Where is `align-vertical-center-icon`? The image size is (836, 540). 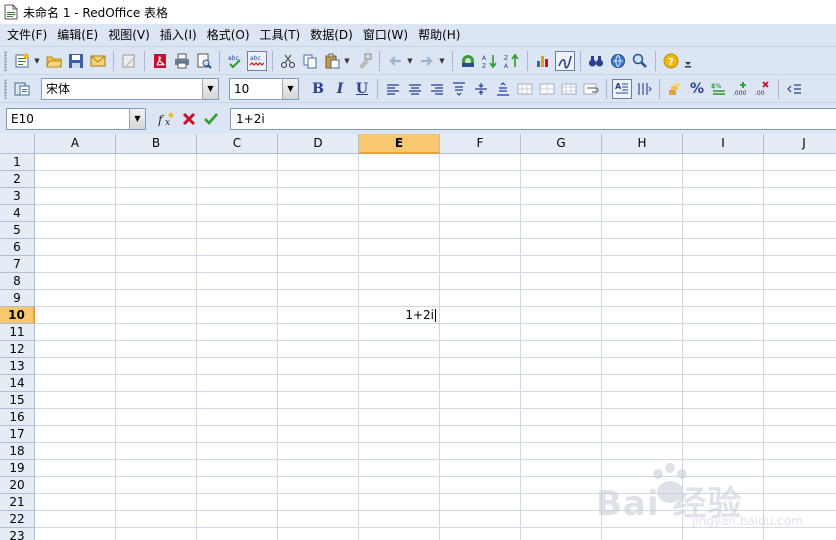 align-vertical-center-icon is located at coordinates (481, 89).